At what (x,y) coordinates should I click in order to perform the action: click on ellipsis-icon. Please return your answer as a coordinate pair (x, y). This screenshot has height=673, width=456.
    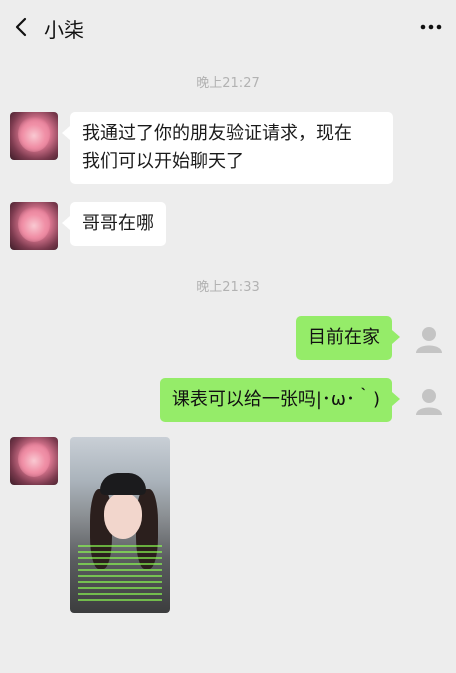
    Looking at the image, I should click on (431, 27).